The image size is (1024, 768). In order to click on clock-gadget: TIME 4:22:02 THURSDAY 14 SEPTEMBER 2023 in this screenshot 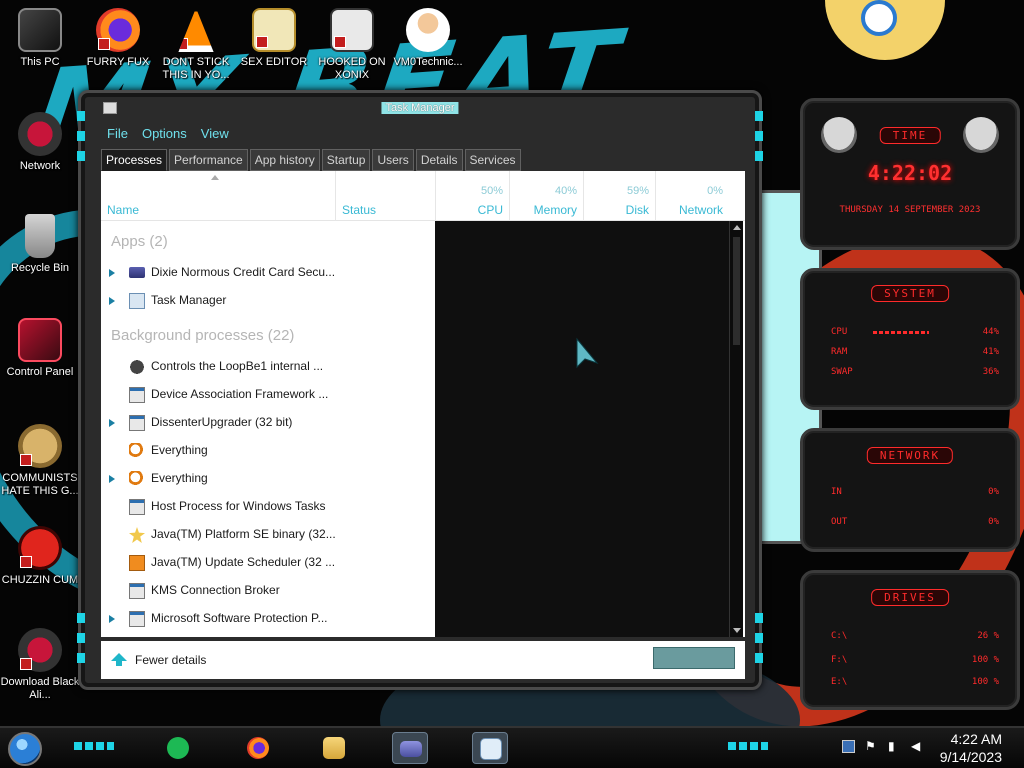, I will do `click(910, 174)`.